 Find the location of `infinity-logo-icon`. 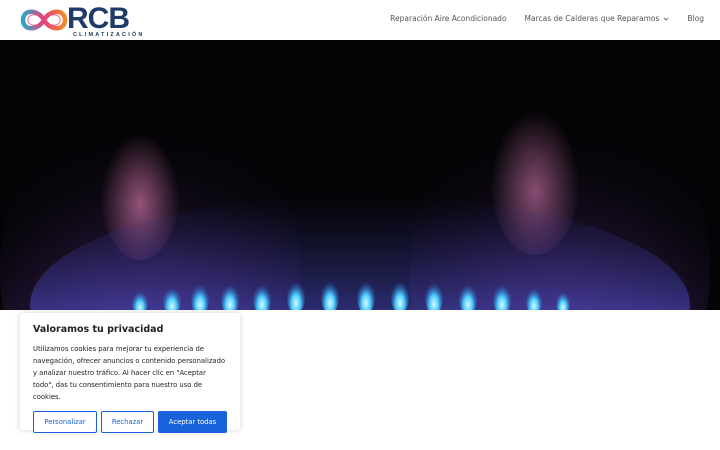

infinity-logo-icon is located at coordinates (44, 20).